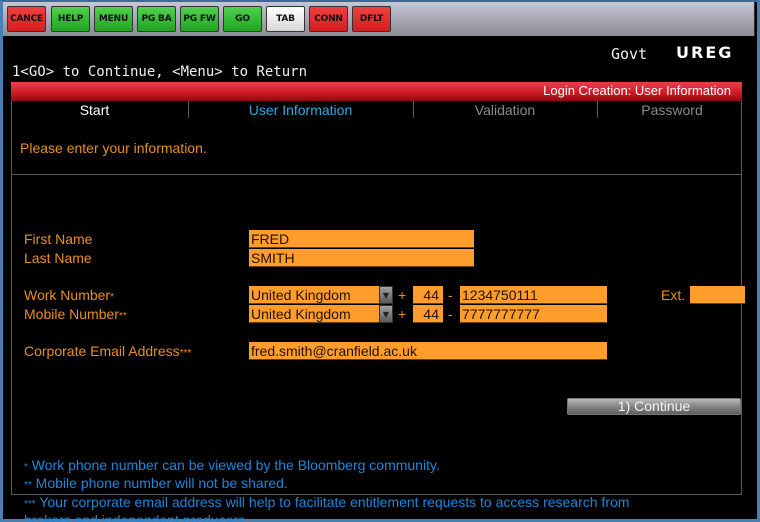 The height and width of the screenshot is (522, 760). Describe the element at coordinates (185, 353) in the screenshot. I see `email-marker: ***` at that location.